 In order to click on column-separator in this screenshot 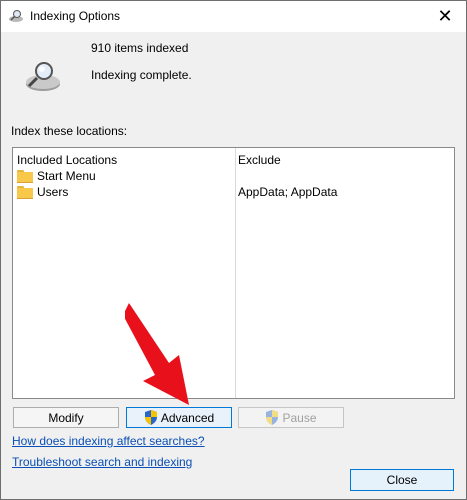, I will do `click(235, 273)`.